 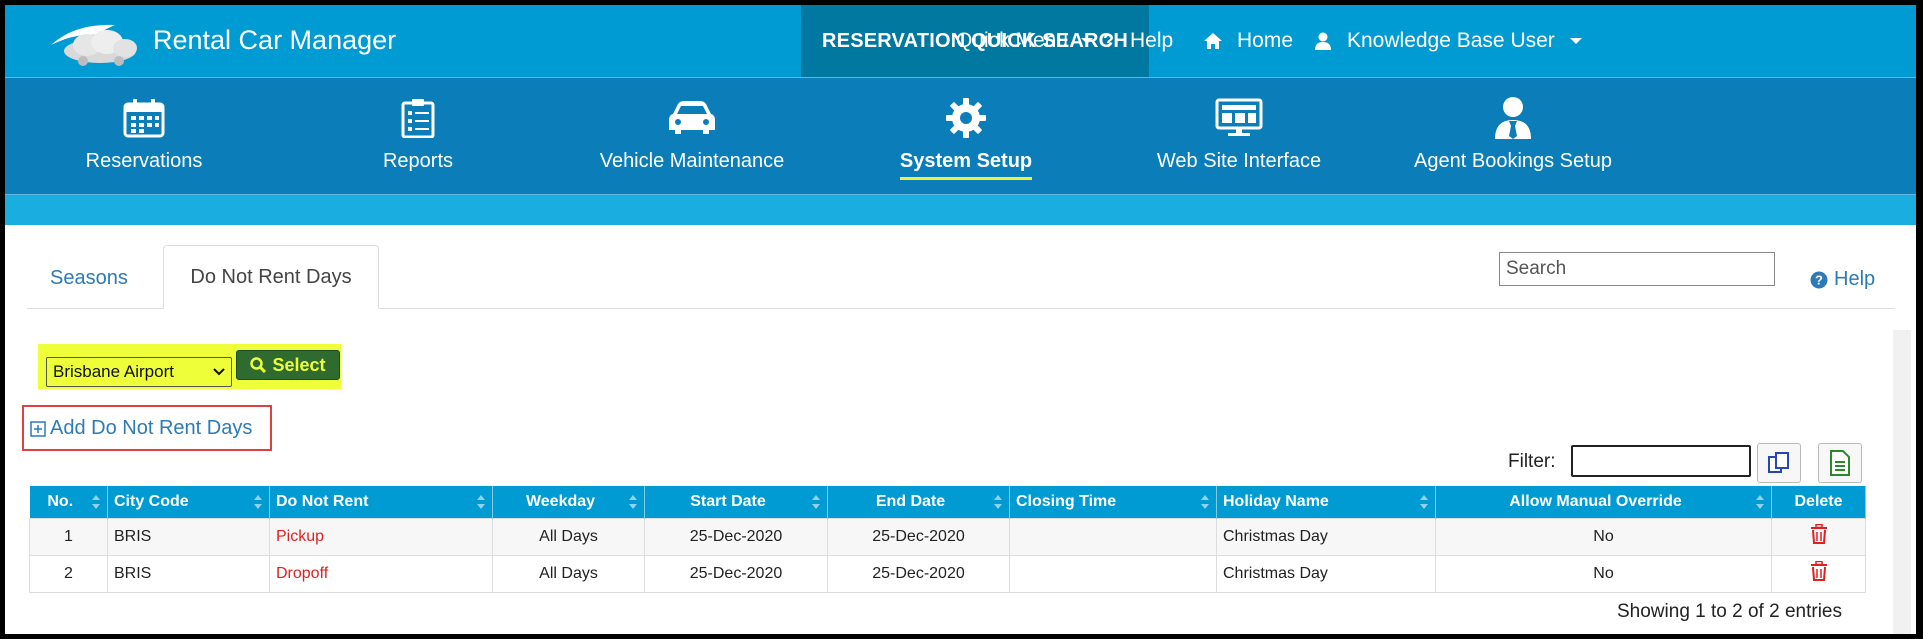 I want to click on location-select: Brisbane Airport, so click(x=139, y=372).